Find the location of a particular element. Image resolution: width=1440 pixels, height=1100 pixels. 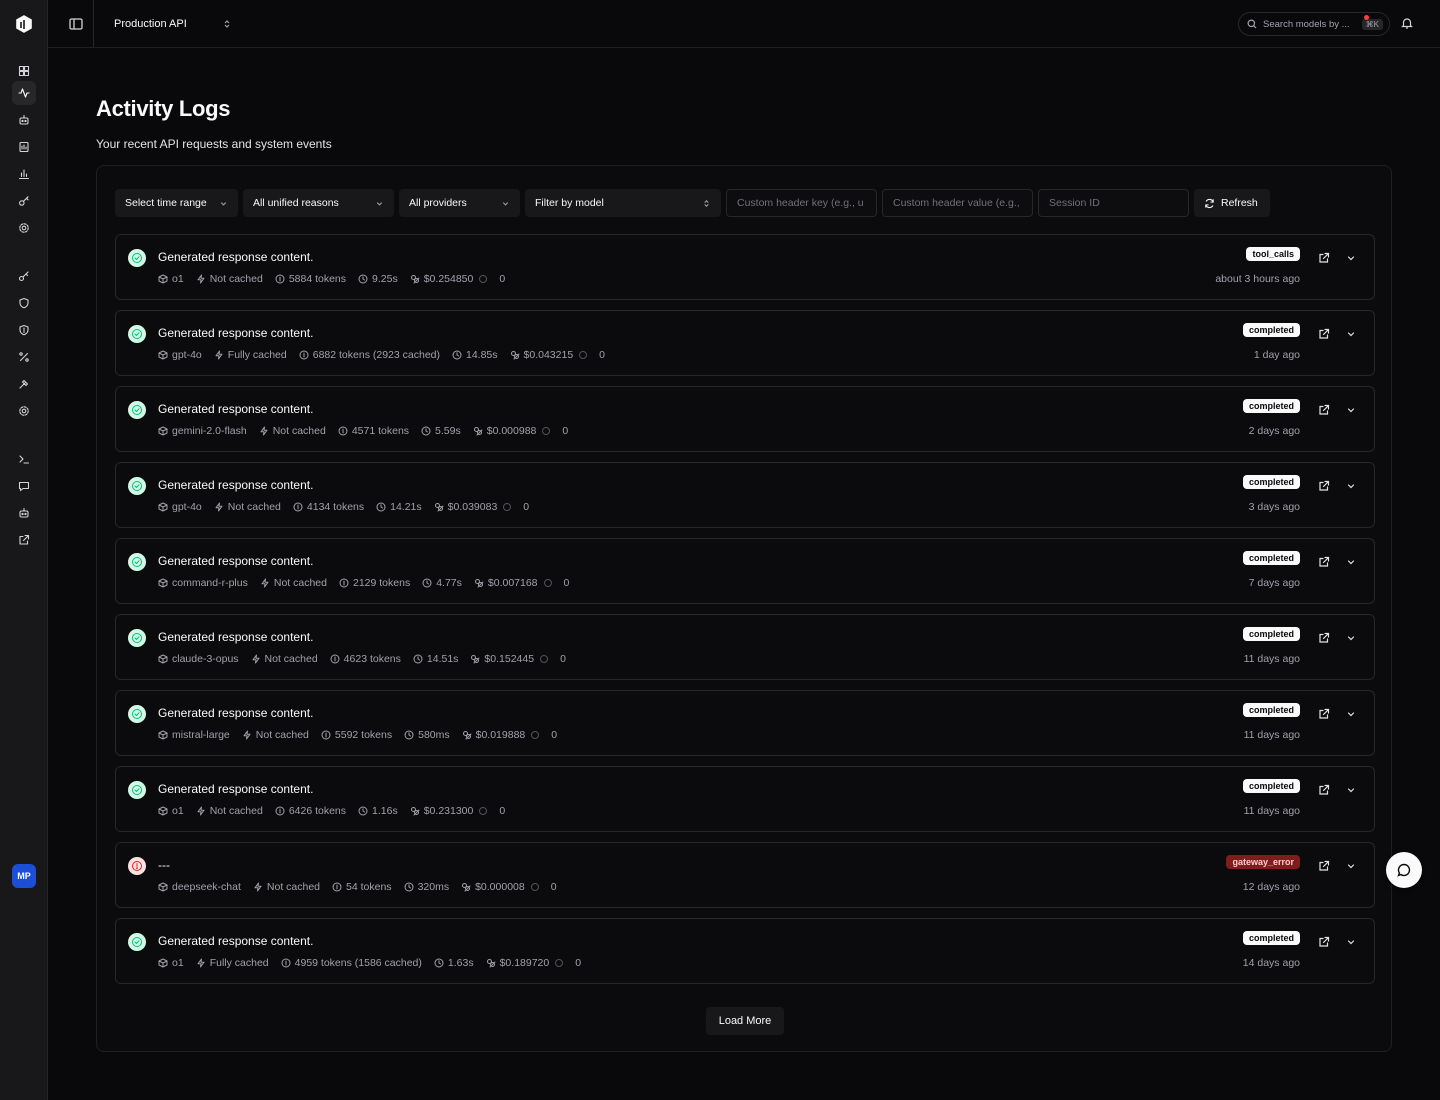

sidebar-item-percent is located at coordinates (24, 357).